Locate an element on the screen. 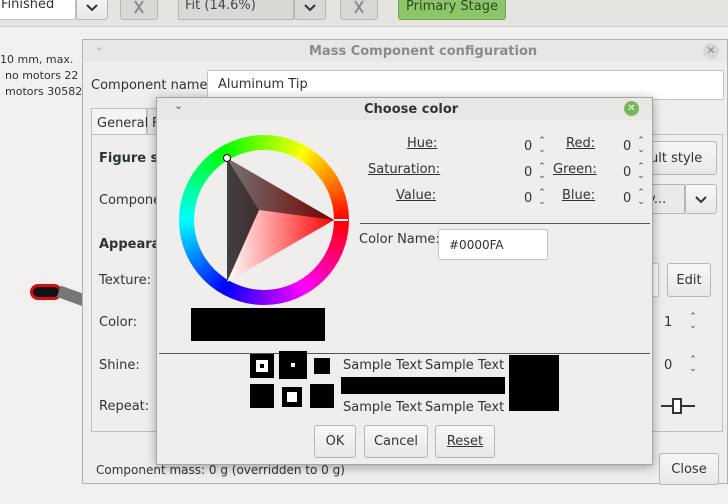  zoom-select-value: Fit (14.6%) is located at coordinates (220, 6).